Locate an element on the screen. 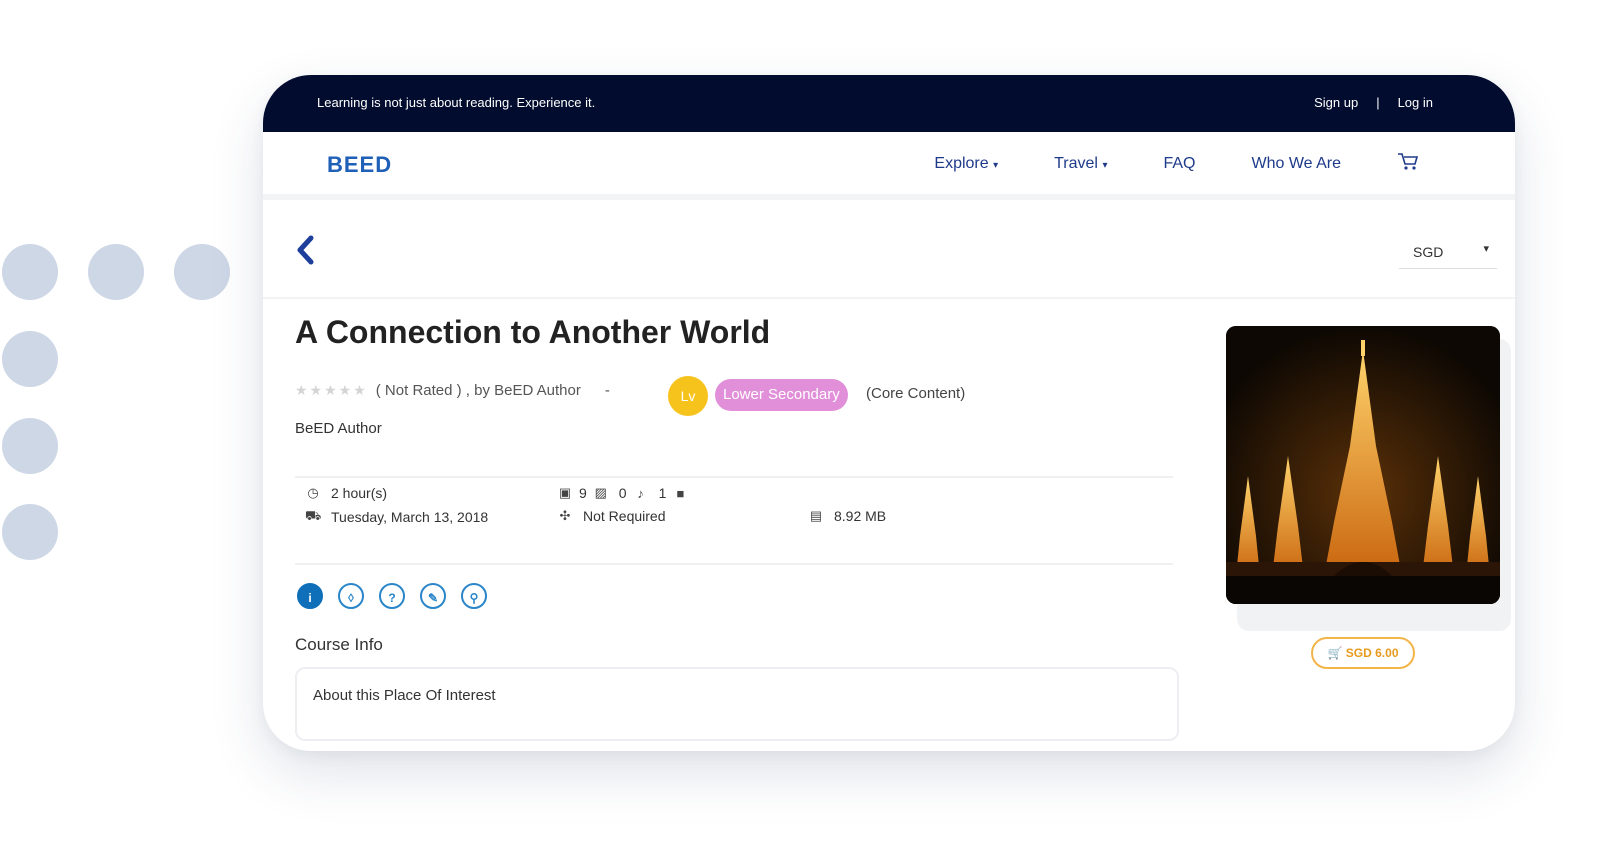  content-type: (Core Content) is located at coordinates (916, 393).